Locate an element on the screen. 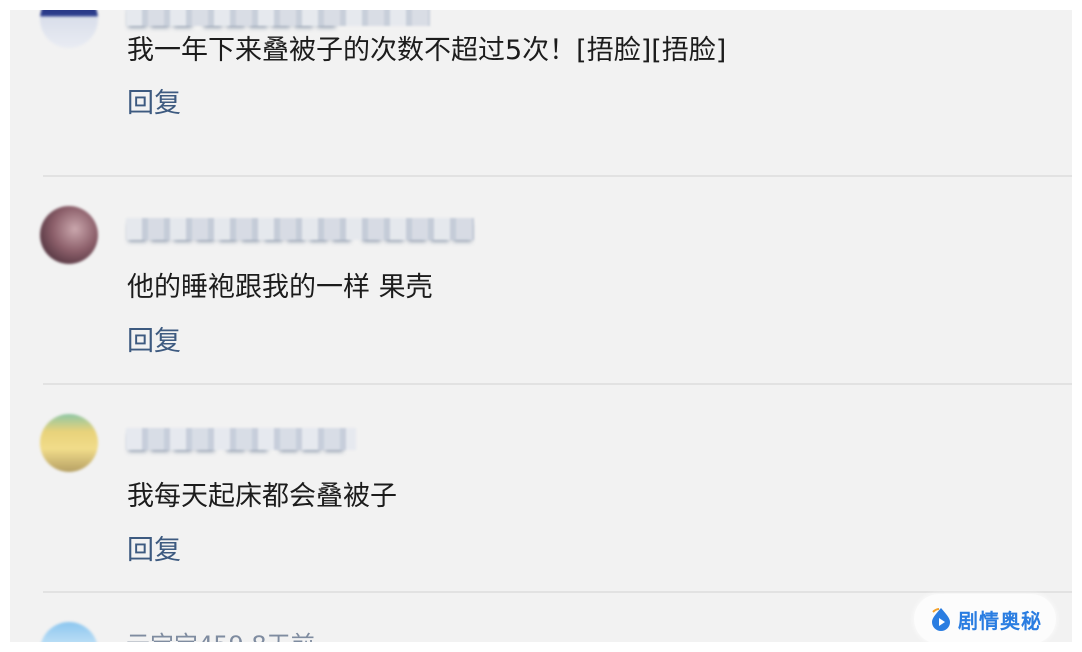 The image size is (1082, 652). play-drop-icon is located at coordinates (941, 619).